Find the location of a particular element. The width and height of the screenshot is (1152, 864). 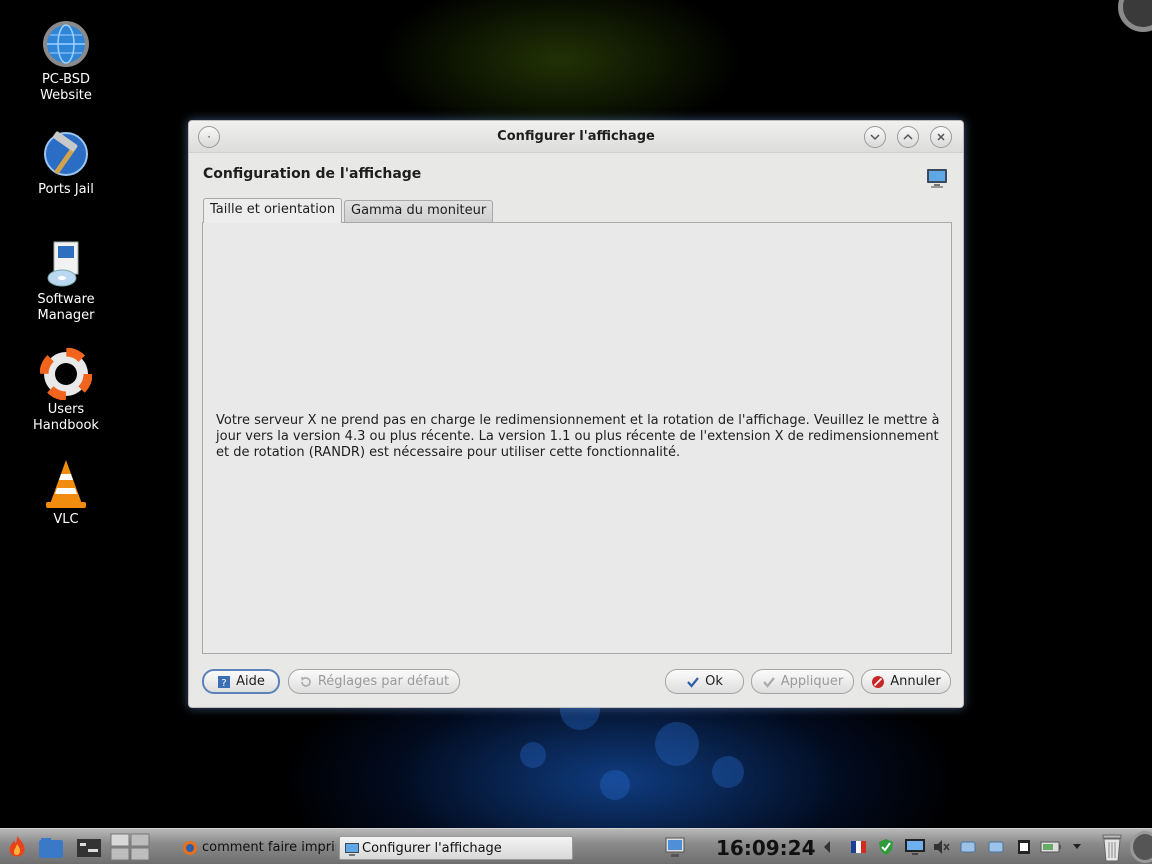

trash-icon is located at coordinates (1112, 848).